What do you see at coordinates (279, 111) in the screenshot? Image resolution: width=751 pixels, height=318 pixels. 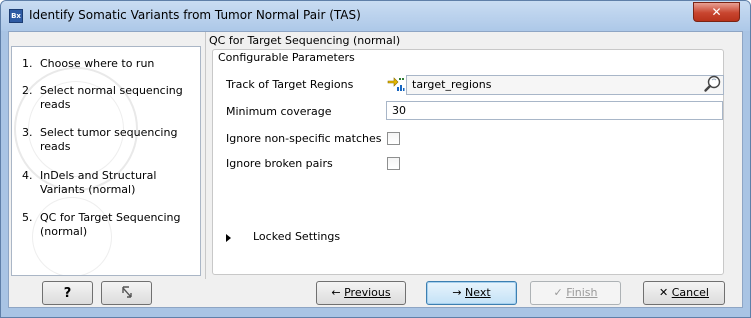 I see `coverage-label: Minimum coverage` at bounding box center [279, 111].